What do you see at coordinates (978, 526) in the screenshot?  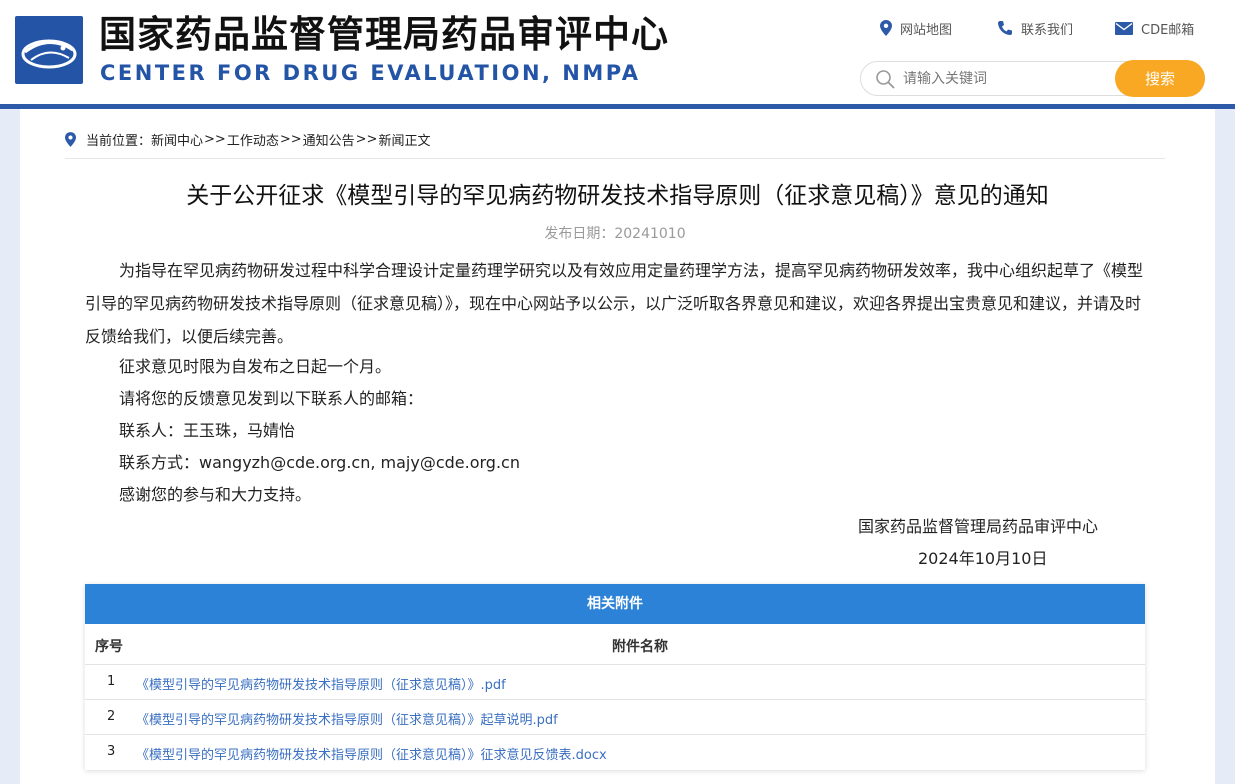 I see `signature-organization: 国家药品监督管理局药品审评中心` at bounding box center [978, 526].